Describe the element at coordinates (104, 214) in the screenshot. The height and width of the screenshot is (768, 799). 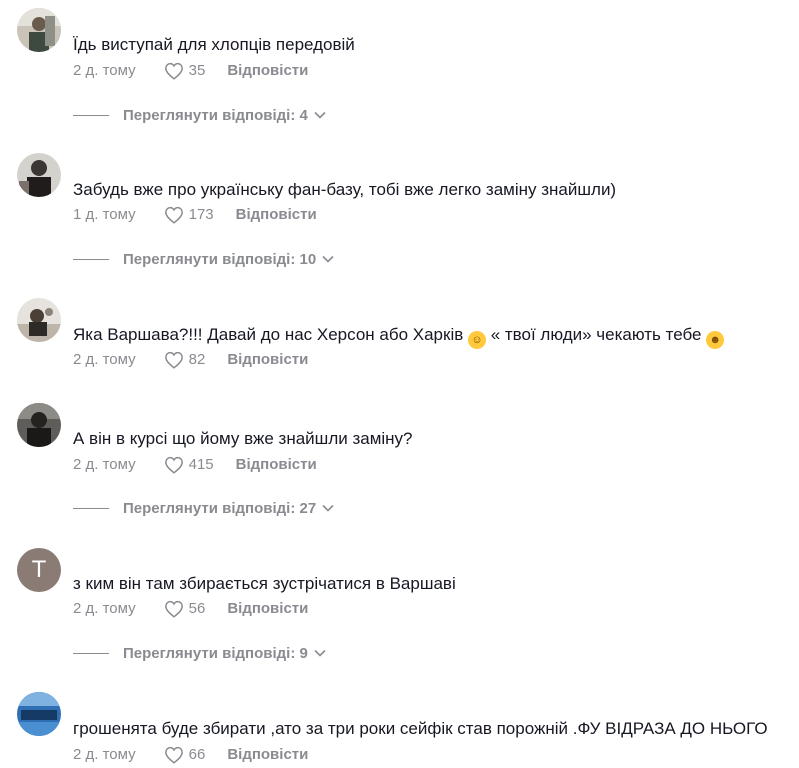
I see `comment-time: 1 д. тому` at that location.